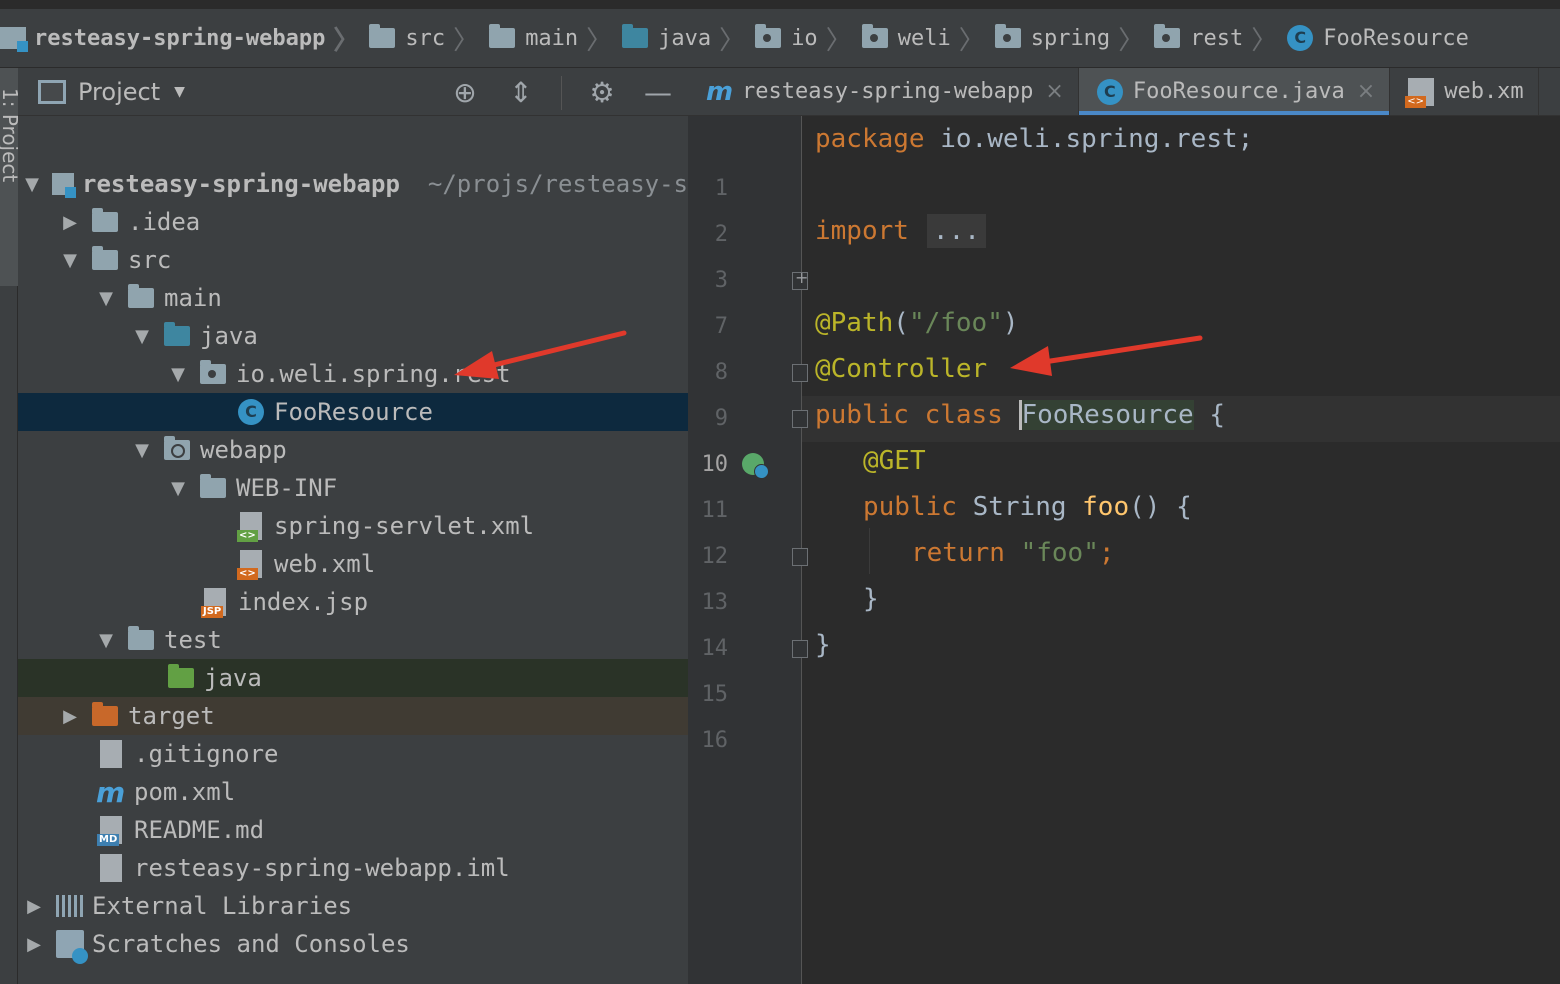 The width and height of the screenshot is (1560, 984). What do you see at coordinates (828, 354) in the screenshot?
I see `annotation-arrows` at bounding box center [828, 354].